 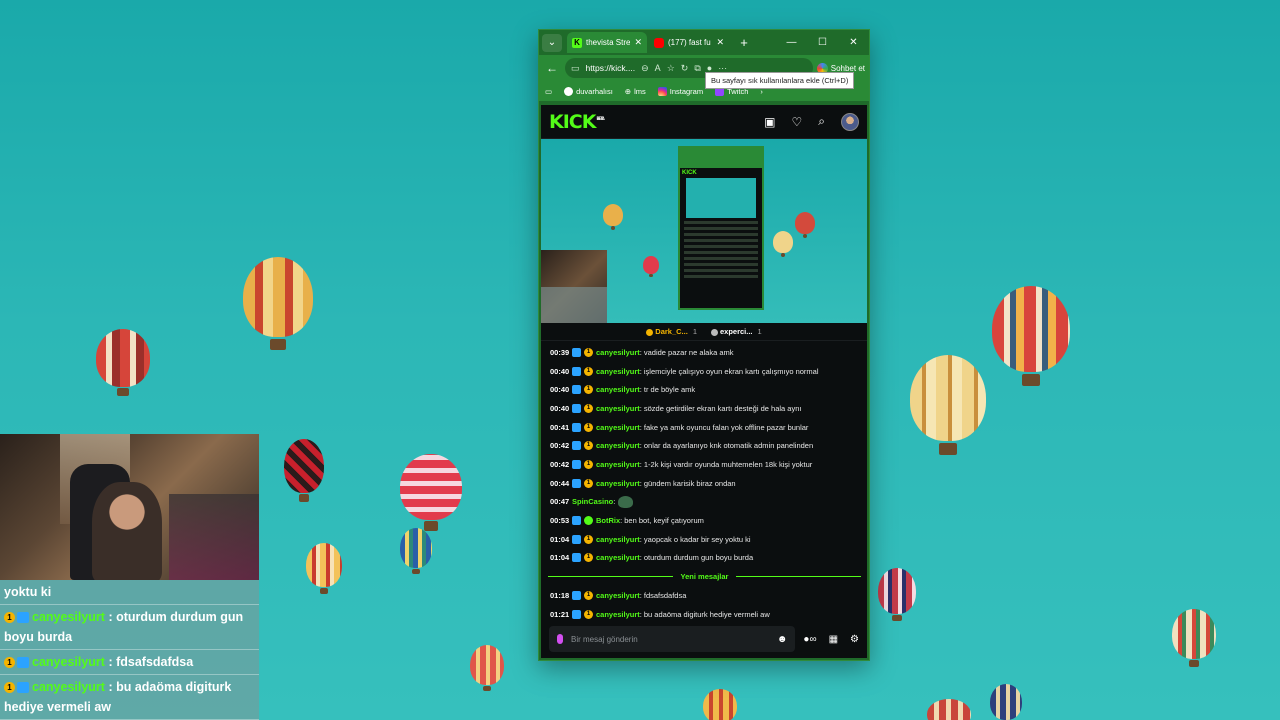 What do you see at coordinates (680, 91) in the screenshot?
I see `bookmark-instagram: Instagram` at bounding box center [680, 91].